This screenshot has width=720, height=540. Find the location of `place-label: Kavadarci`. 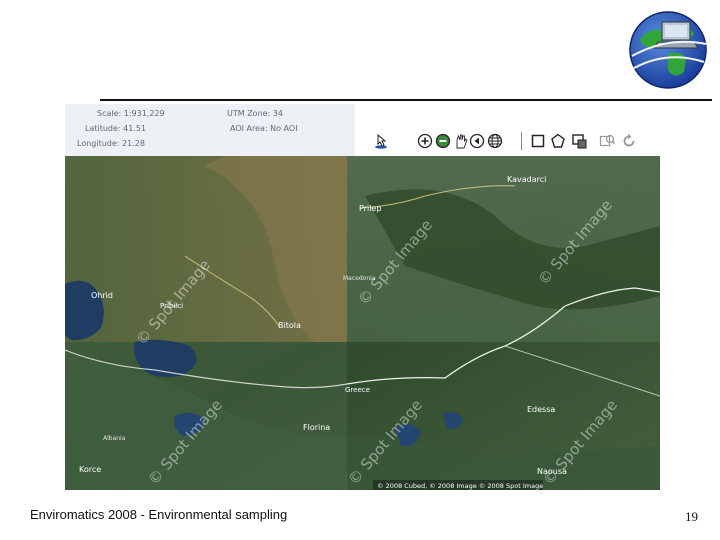

place-label: Kavadarci is located at coordinates (526, 179).